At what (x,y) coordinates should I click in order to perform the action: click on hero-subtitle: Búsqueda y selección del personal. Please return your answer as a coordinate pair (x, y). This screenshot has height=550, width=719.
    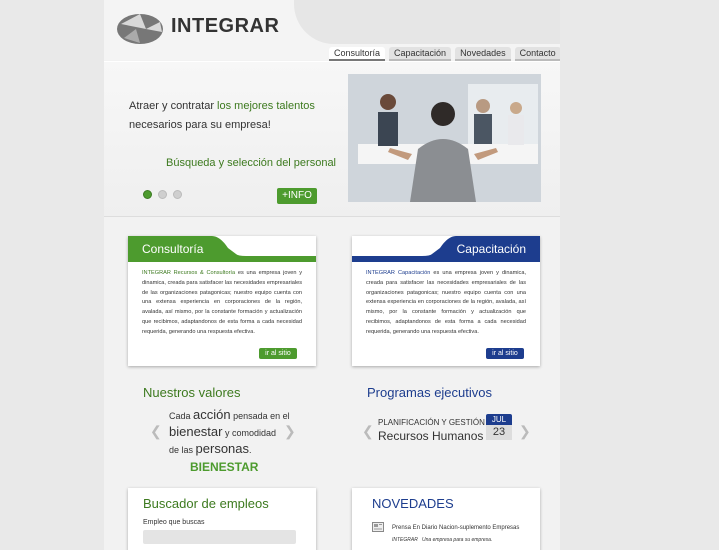
    Looking at the image, I should click on (251, 163).